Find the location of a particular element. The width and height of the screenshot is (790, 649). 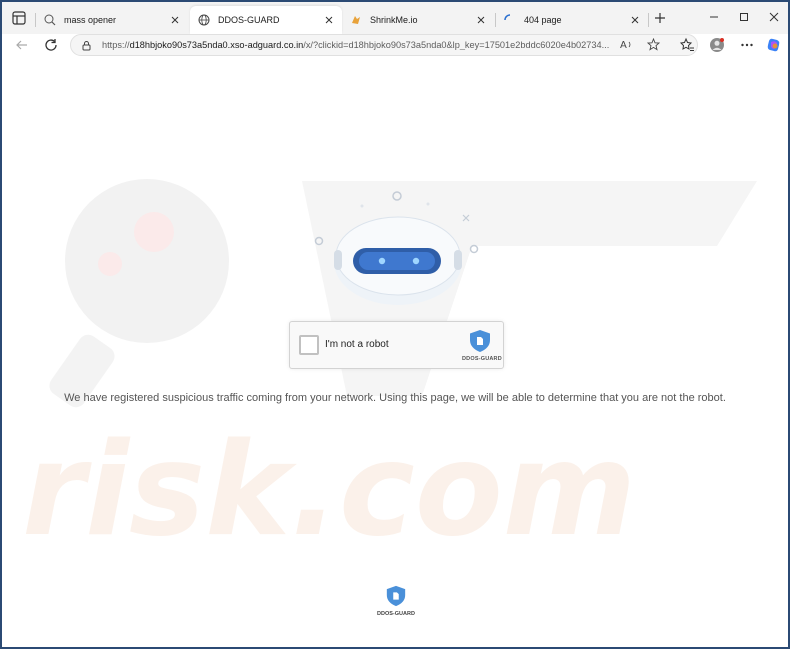

favorites-icon is located at coordinates (687, 45).